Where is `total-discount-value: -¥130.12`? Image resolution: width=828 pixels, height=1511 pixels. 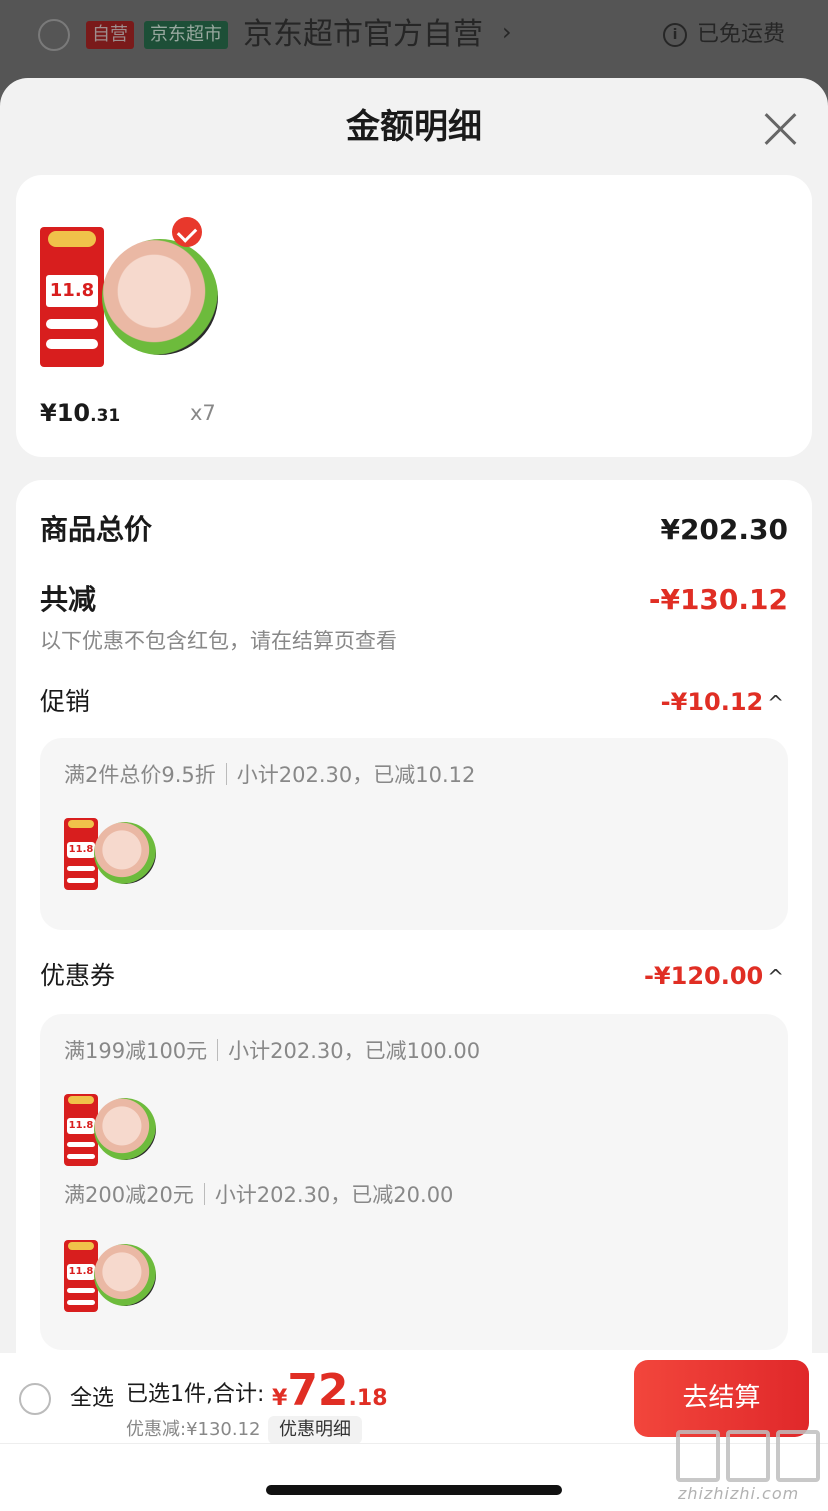
total-discount-value: -¥130.12 is located at coordinates (718, 599).